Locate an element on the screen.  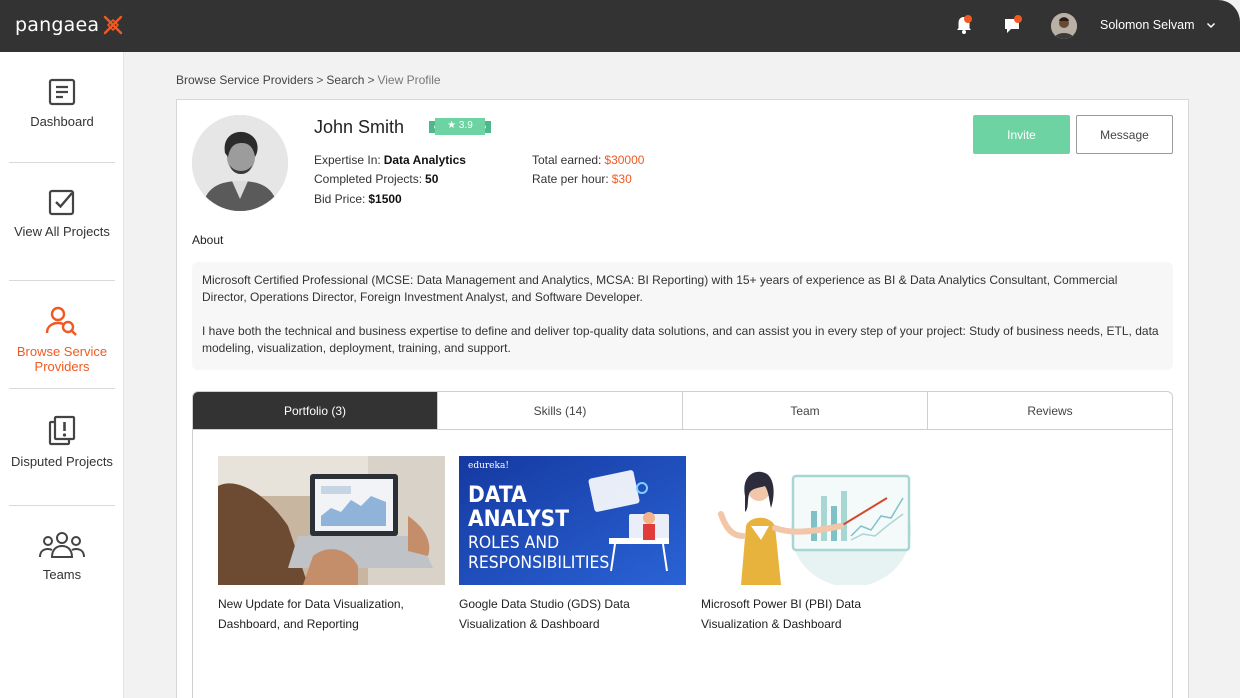
sidebar-item-label: Browse Service Providers is located at coordinates (62, 359).